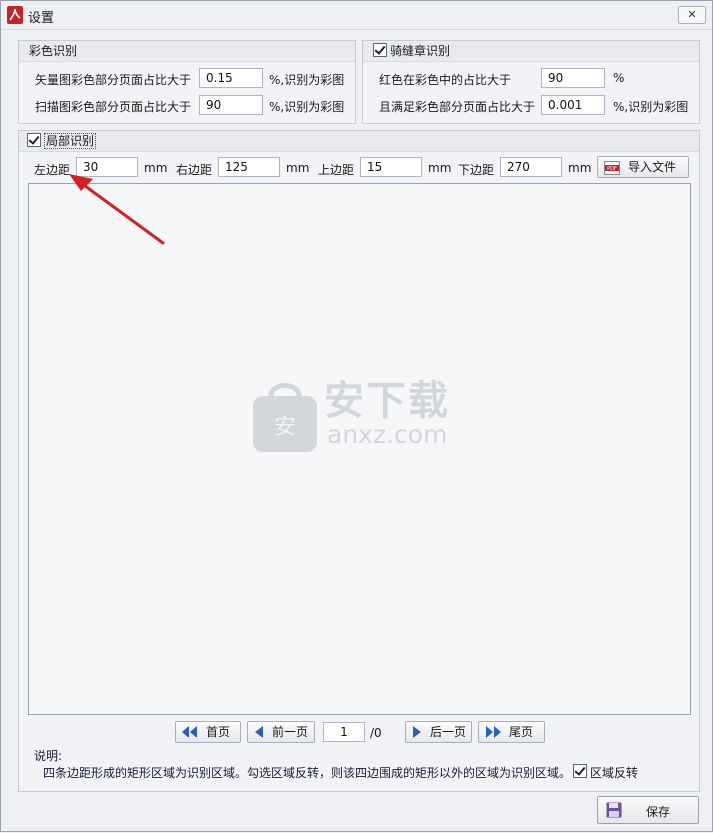  I want to click on red-ratio-input, so click(573, 78).